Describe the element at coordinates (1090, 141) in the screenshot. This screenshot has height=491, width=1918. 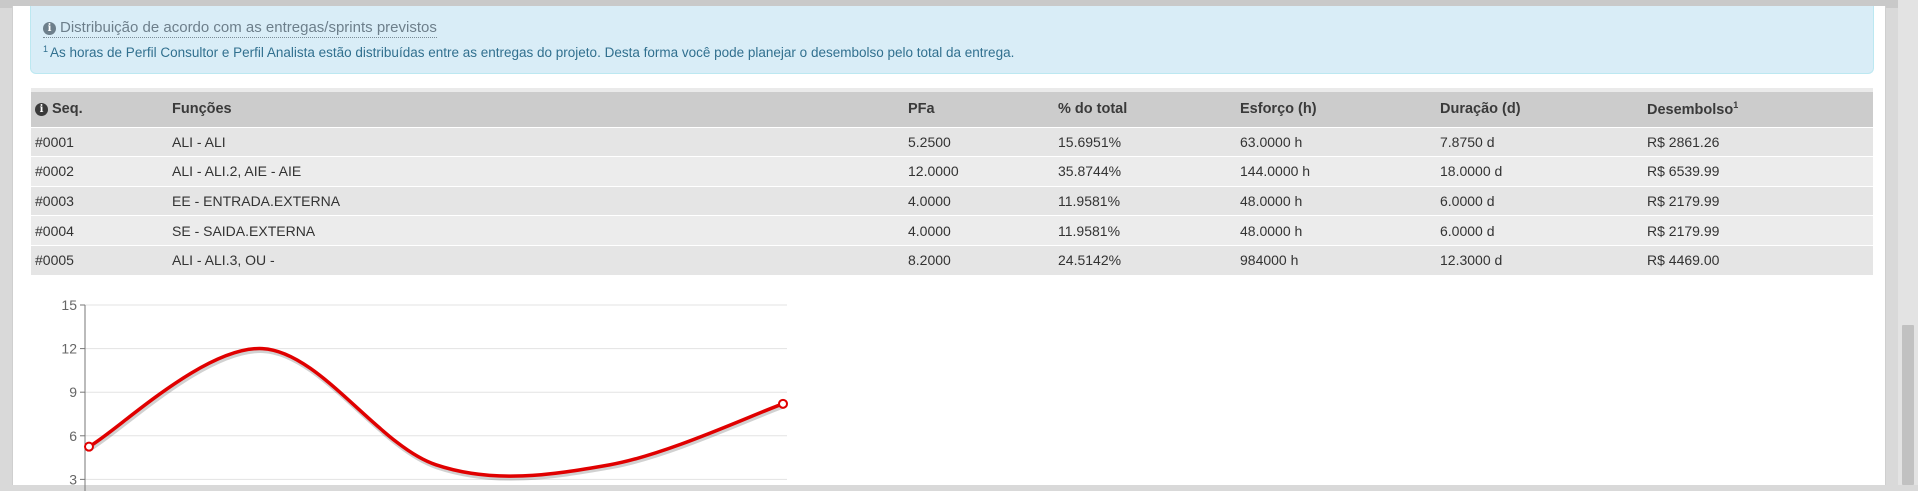
I see `cell-pct: 15.6951%` at that location.